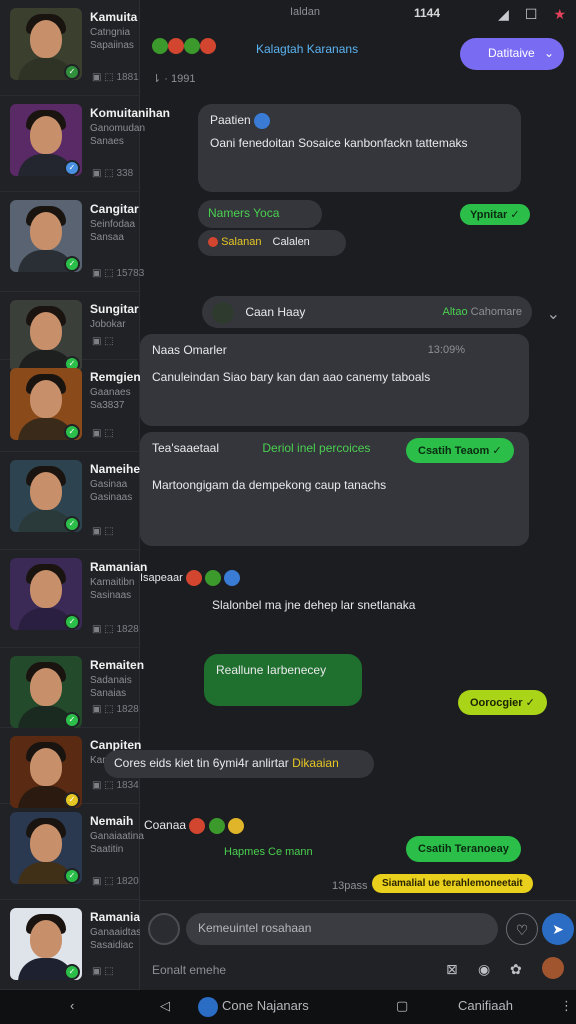 This screenshot has height=1024, width=576. What do you see at coordinates (260, 214) in the screenshot?
I see `message-bubble: Namers Yoca` at bounding box center [260, 214].